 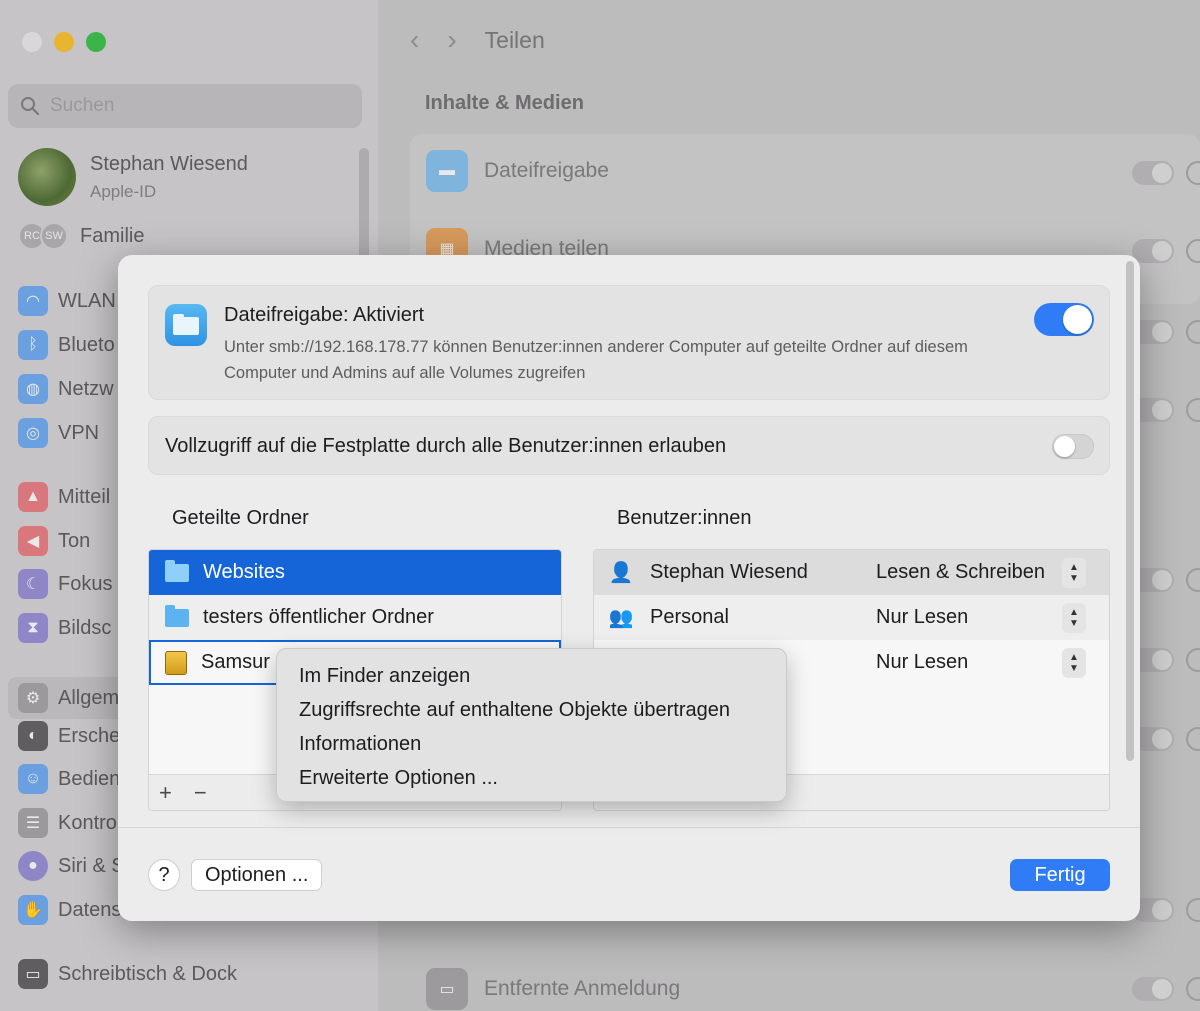 What do you see at coordinates (67, 823) in the screenshot?
I see `sidebar-item-control-center: ☰ Kontro` at bounding box center [67, 823].